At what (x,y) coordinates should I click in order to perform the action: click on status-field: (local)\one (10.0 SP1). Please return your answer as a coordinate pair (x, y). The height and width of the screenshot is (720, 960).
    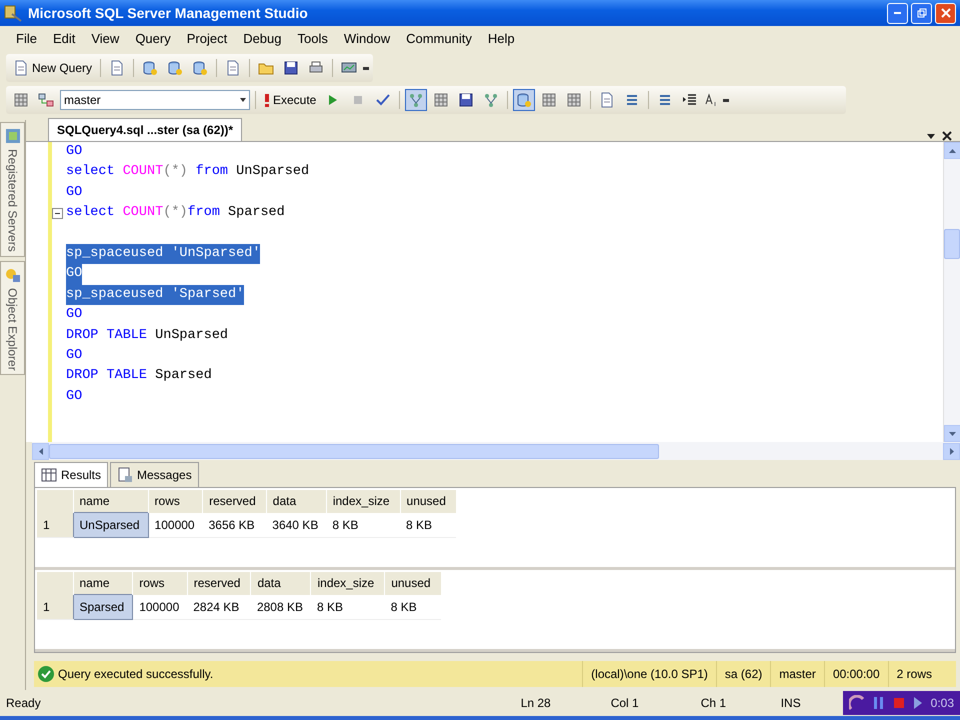
    Looking at the image, I should click on (649, 674).